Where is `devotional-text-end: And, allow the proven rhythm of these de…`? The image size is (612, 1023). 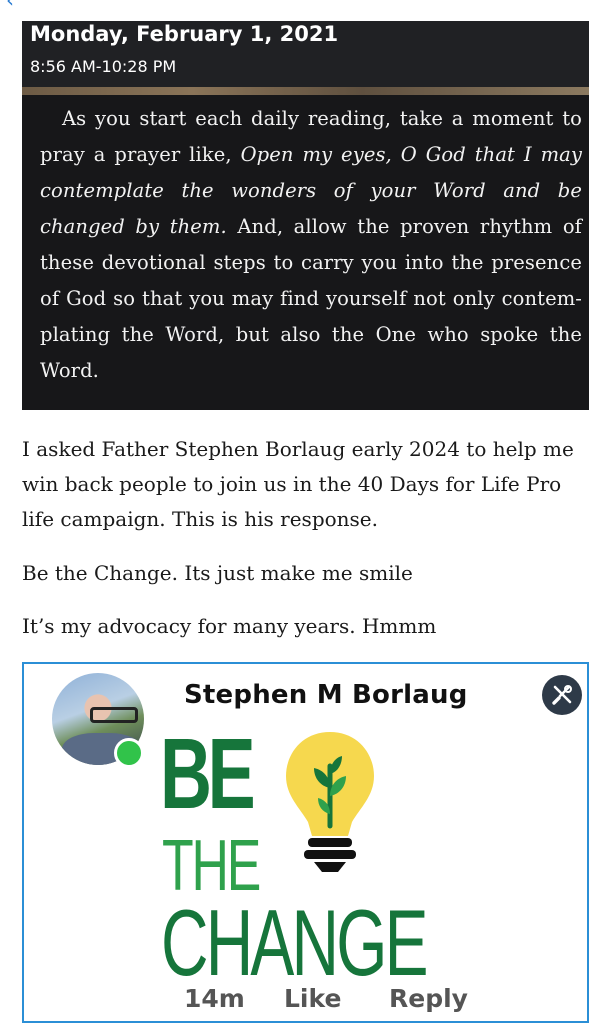 devotional-text-end: And, allow the proven rhythm of these de… is located at coordinates (311, 298).